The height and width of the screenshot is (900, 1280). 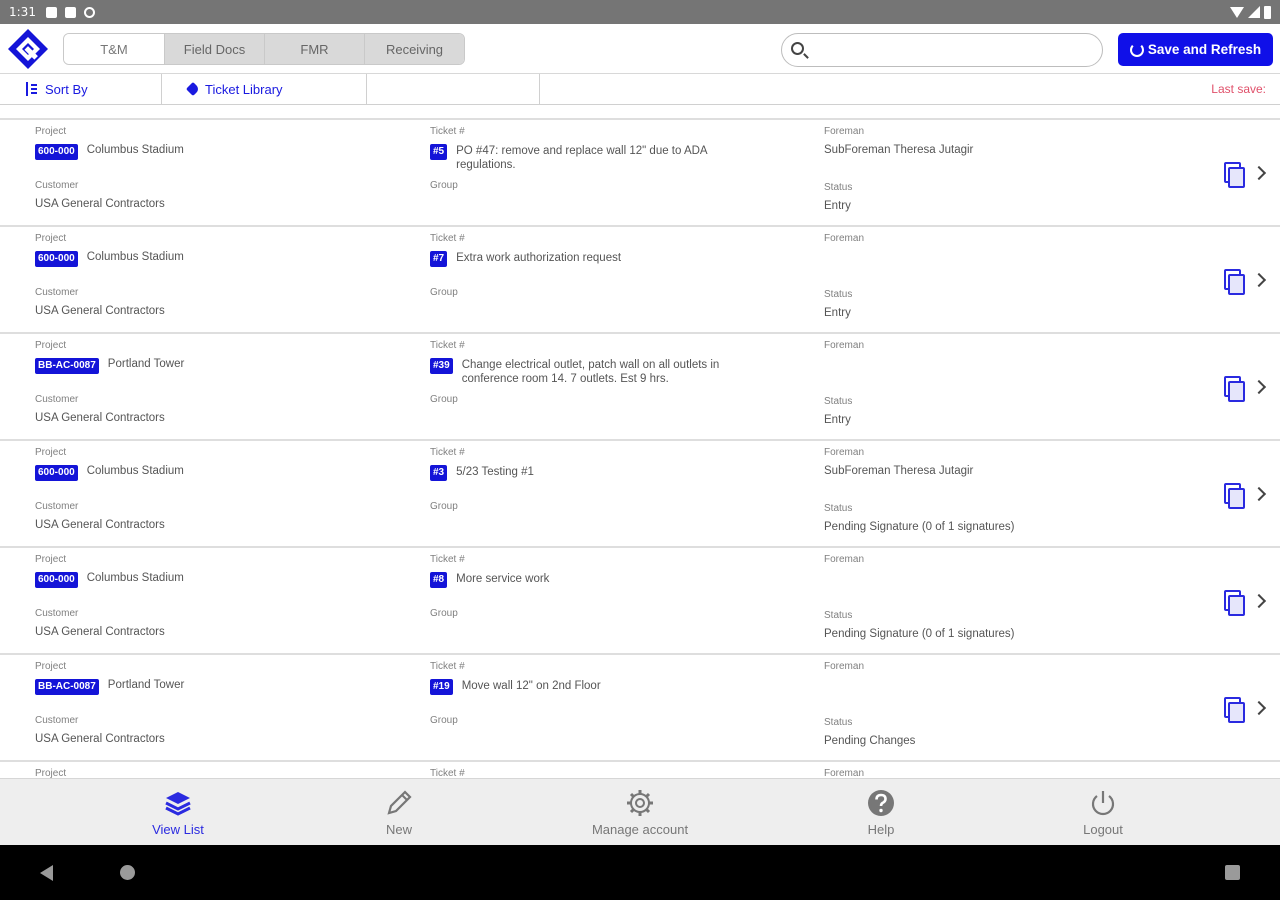 What do you see at coordinates (495, 472) in the screenshot?
I see `ticket-description: 5/23 Testing #1` at bounding box center [495, 472].